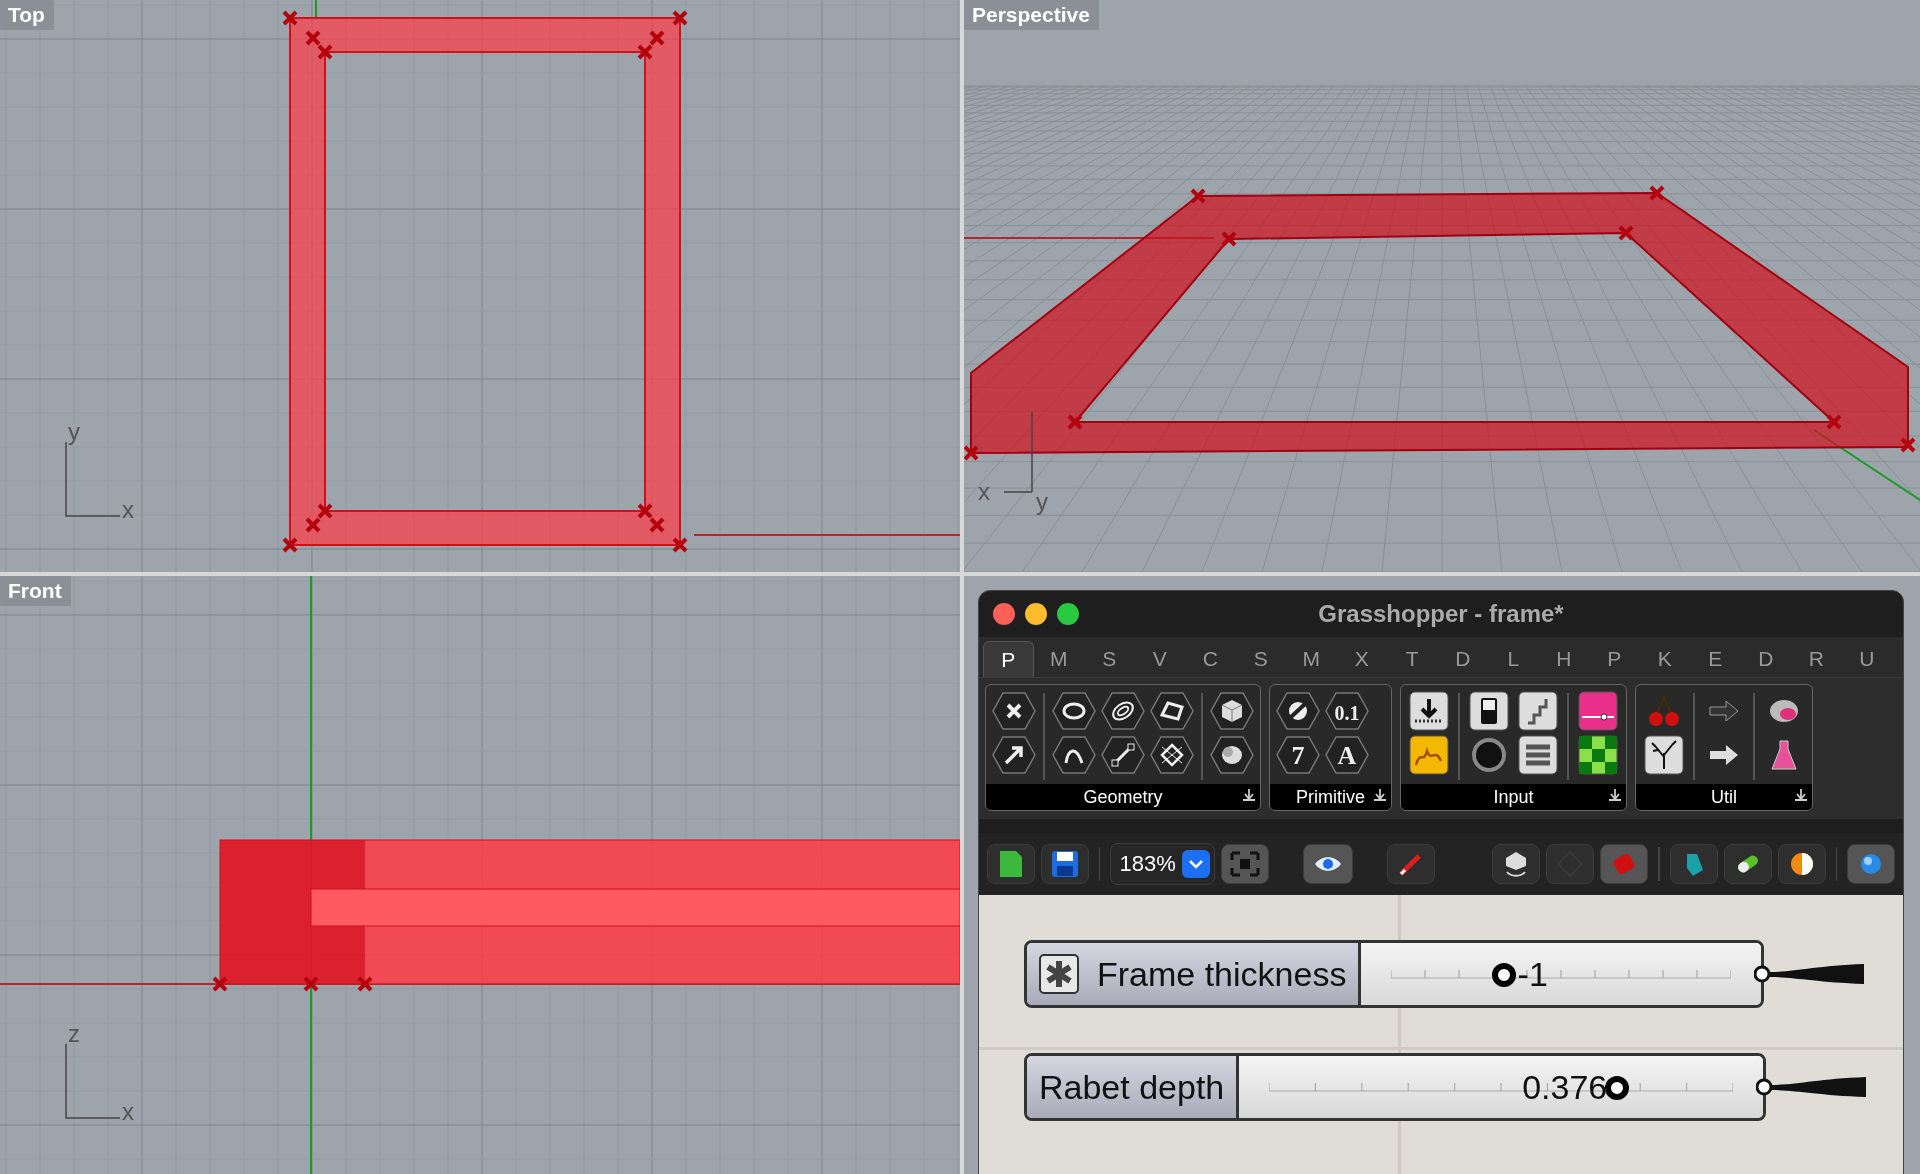 The height and width of the screenshot is (1174, 1920). I want to click on shape-icon, so click(1516, 864).